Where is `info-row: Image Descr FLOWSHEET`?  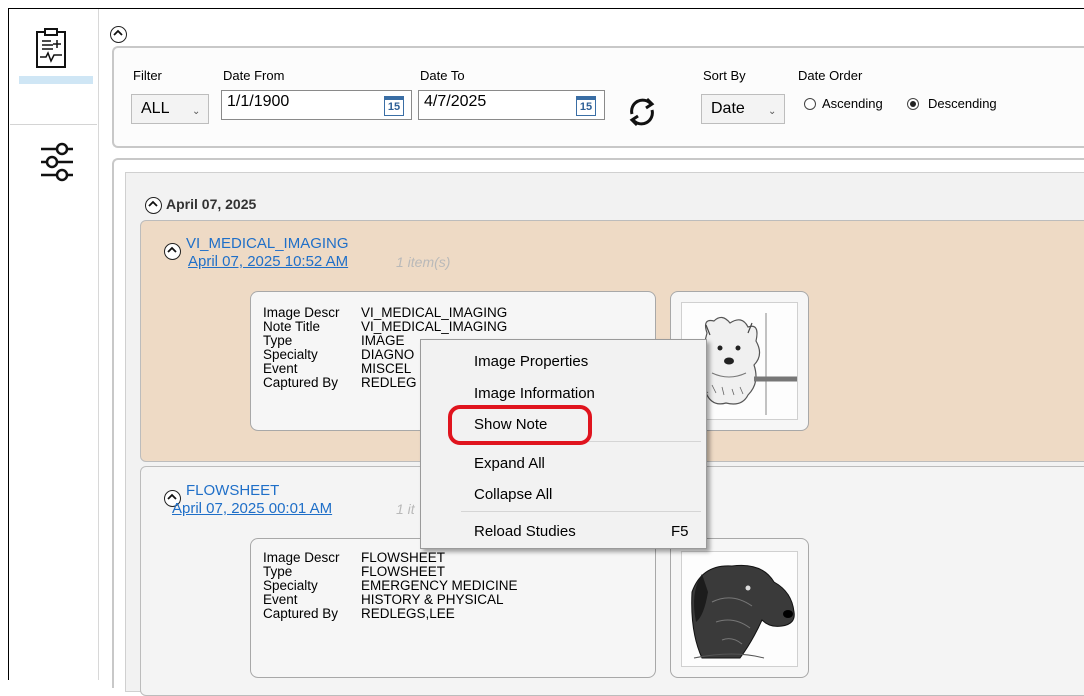
info-row: Image Descr FLOWSHEET is located at coordinates (390, 558).